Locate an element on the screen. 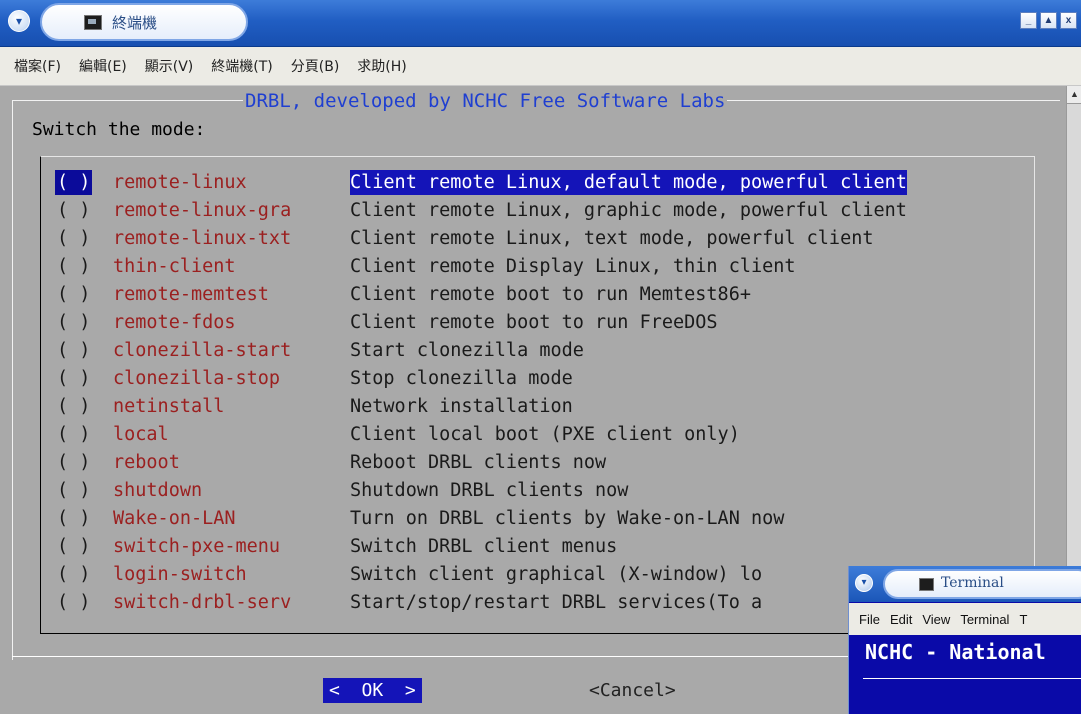  menu-view: View is located at coordinates (936, 619).